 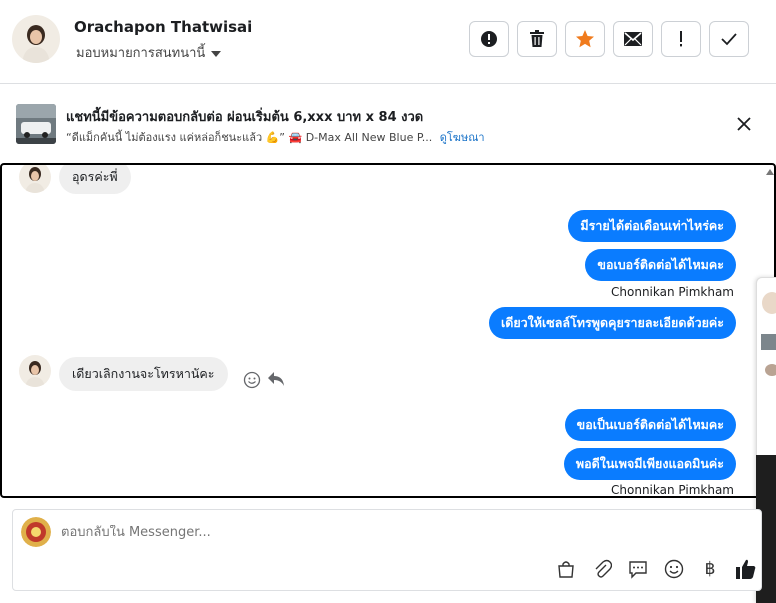 I want to click on message-bubble-outgoing: พอดีในเพจมีเพียงแอดมินค่ะ, so click(x=649, y=464).